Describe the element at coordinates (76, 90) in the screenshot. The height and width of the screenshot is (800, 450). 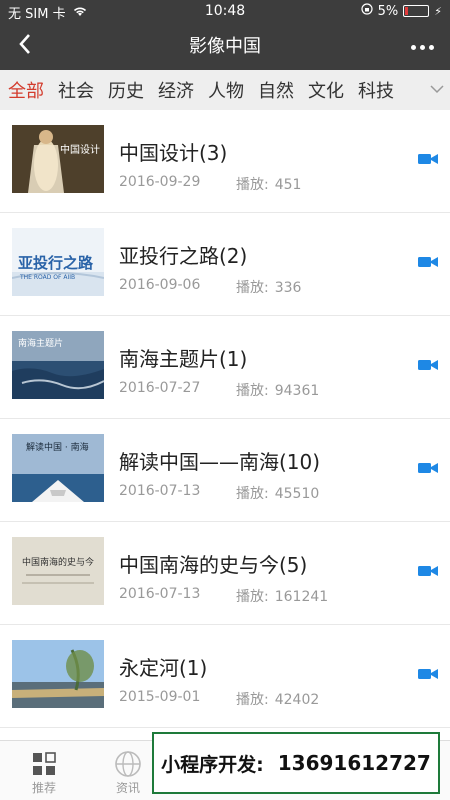
I see `tab-society: 社会` at that location.